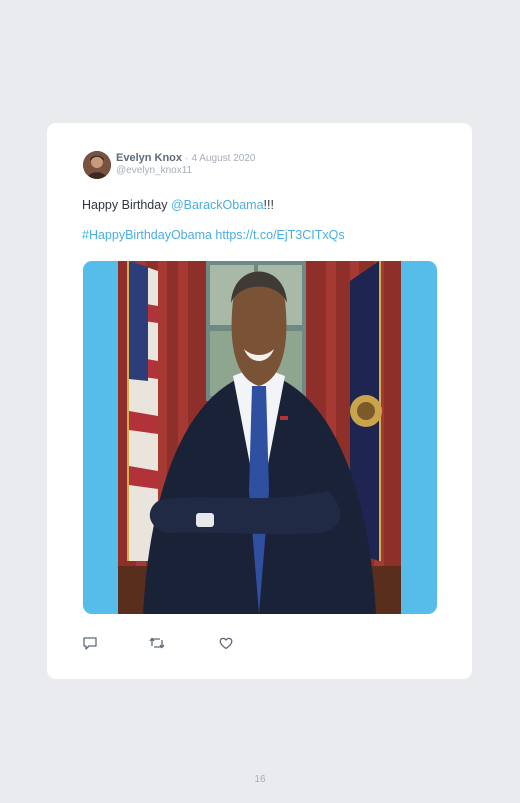  I want to click on page-number: 16, so click(260, 779).